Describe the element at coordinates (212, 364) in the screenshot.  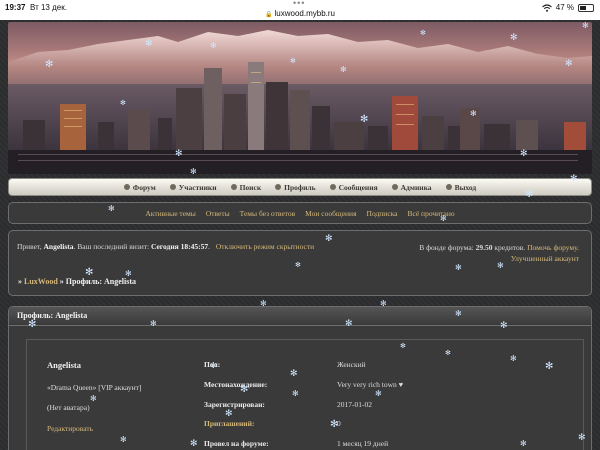
I see `profile-field-label: Пол:` at that location.